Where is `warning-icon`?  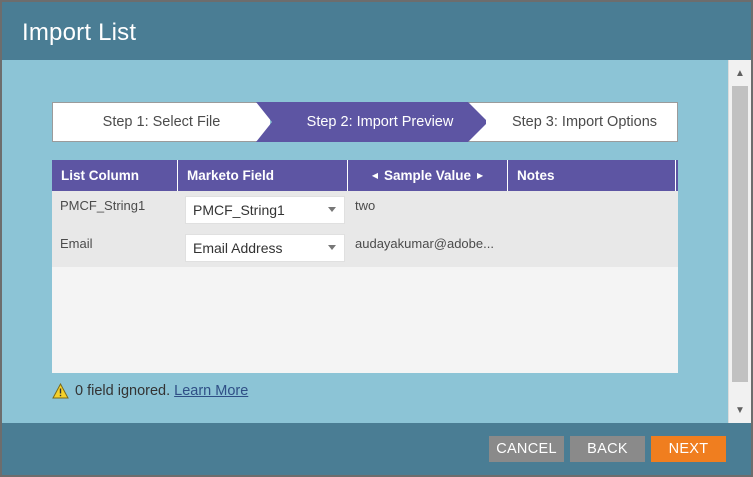 warning-icon is located at coordinates (60, 391).